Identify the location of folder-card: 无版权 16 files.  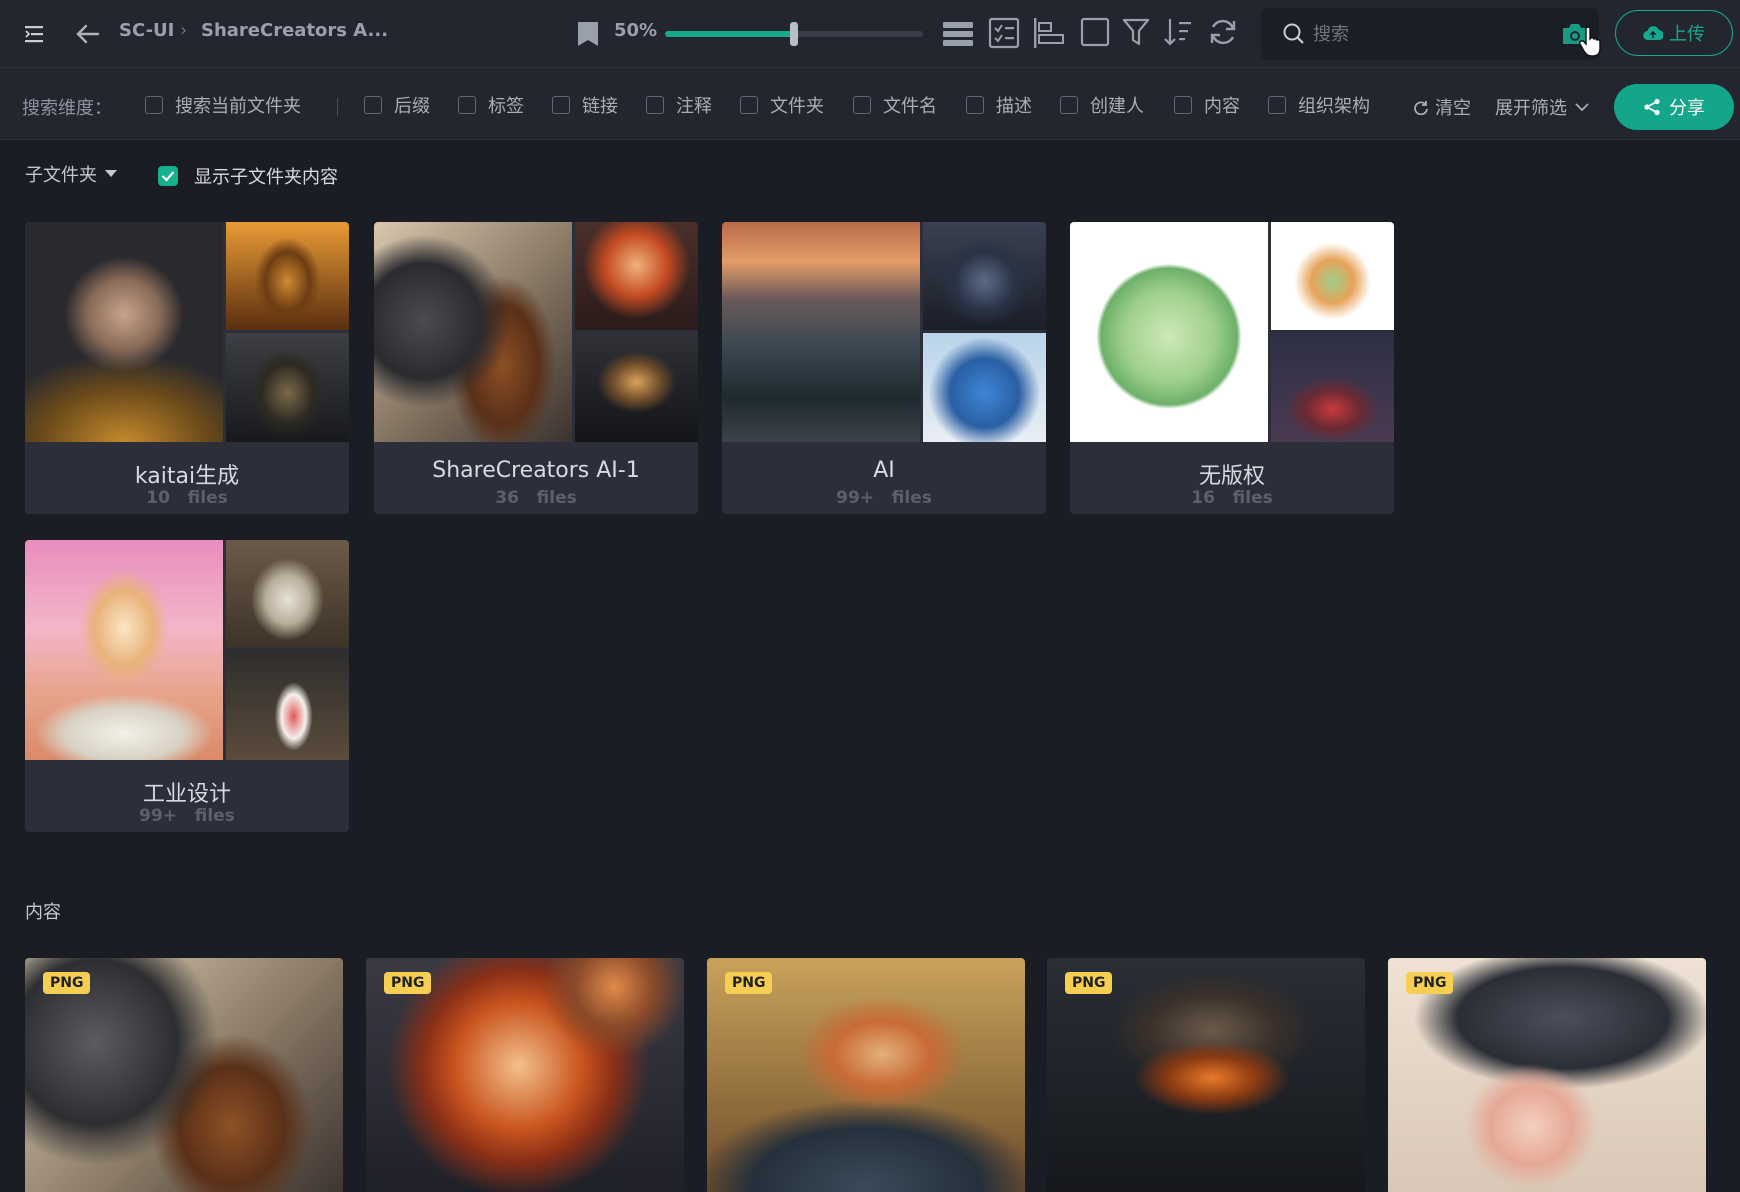
(1232, 368).